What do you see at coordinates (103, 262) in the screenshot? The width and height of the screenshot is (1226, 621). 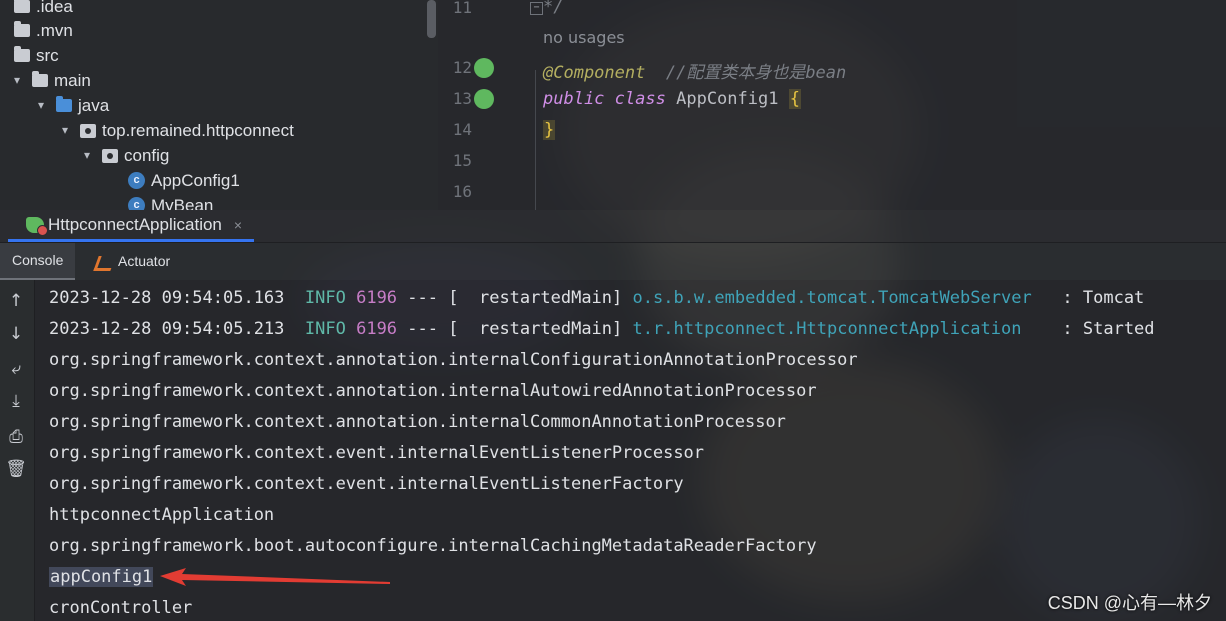 I see `actuator-icon` at bounding box center [103, 262].